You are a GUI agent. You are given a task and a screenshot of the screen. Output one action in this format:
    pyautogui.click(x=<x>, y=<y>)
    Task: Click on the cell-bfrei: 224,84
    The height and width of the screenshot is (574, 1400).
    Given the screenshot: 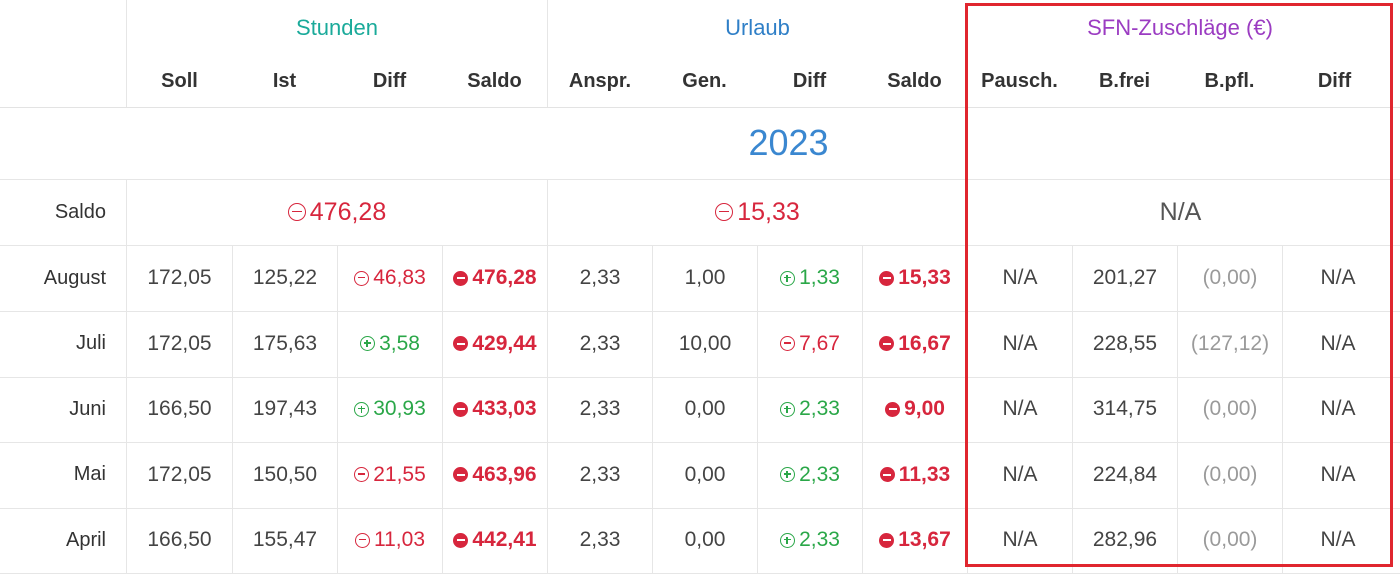 What is the action you would take?
    pyautogui.click(x=1124, y=474)
    